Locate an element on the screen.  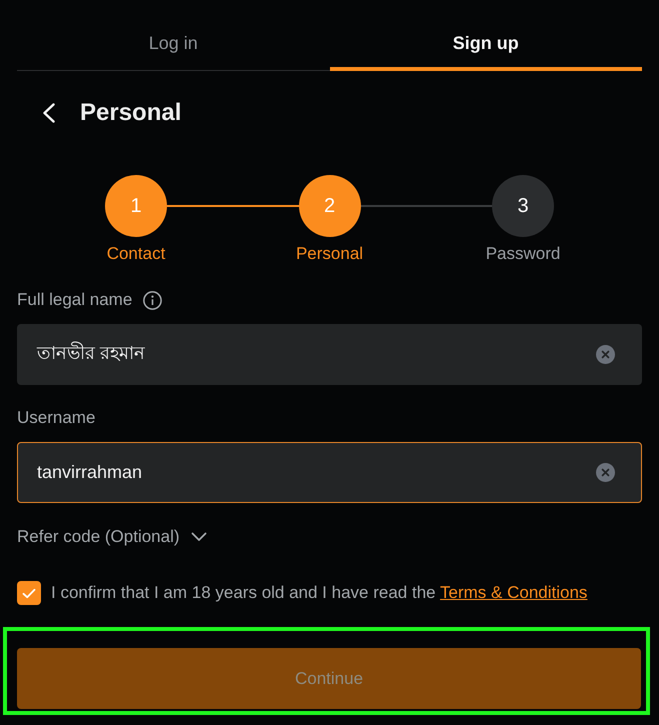
step-label: Password is located at coordinates (523, 254).